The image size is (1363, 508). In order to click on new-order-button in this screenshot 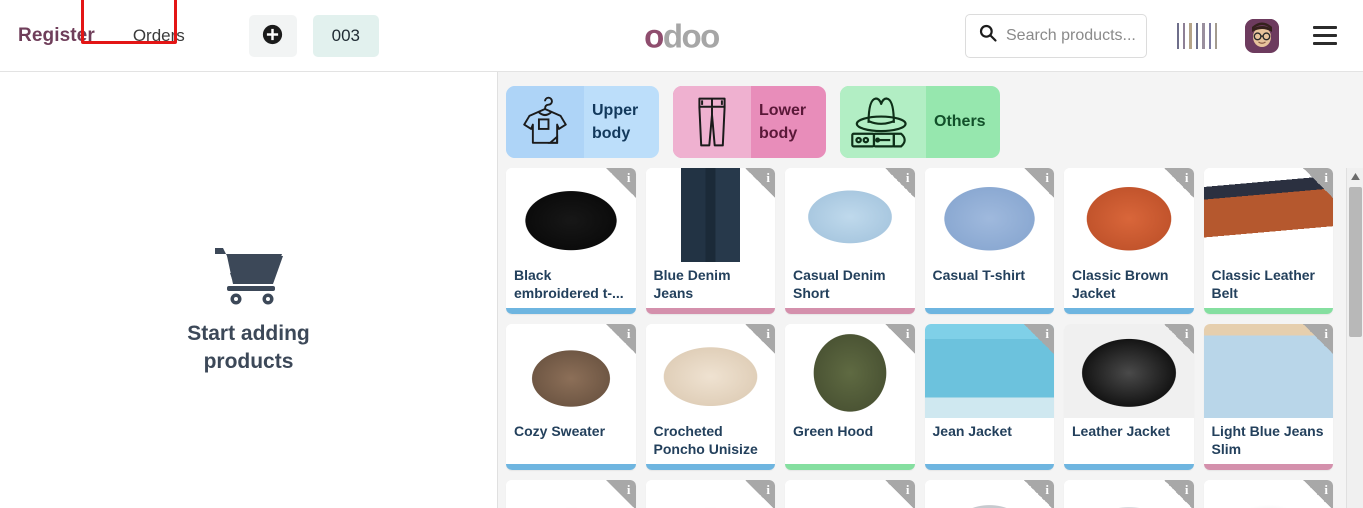, I will do `click(272, 35)`.